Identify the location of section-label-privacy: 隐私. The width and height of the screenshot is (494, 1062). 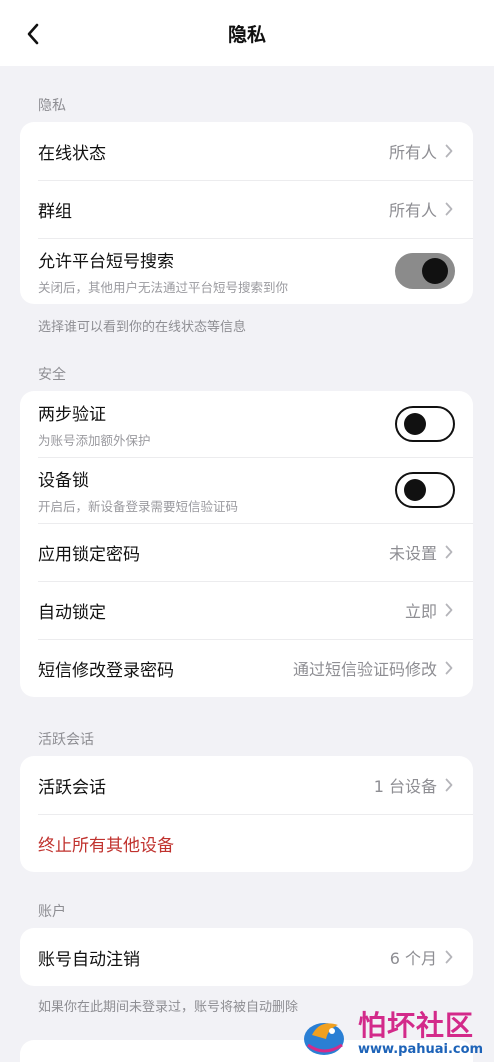
(52, 106).